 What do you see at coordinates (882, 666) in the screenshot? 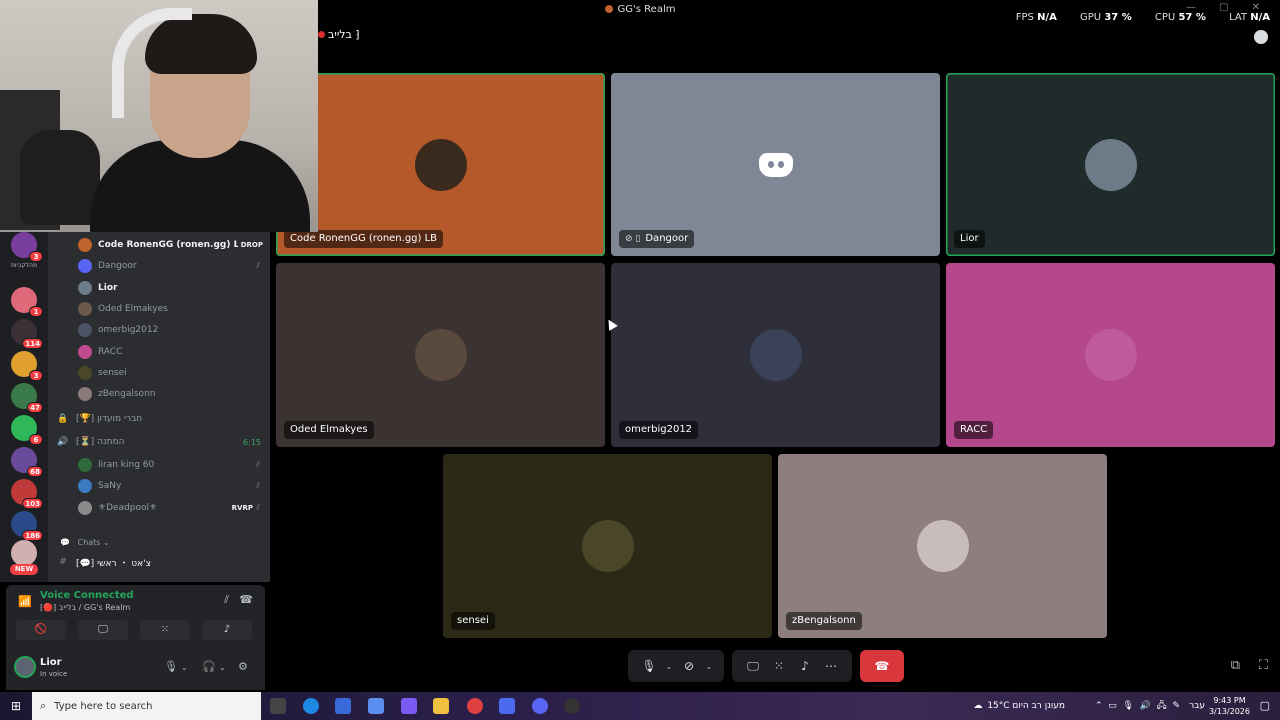
I see `hang-up-button: ☎` at bounding box center [882, 666].